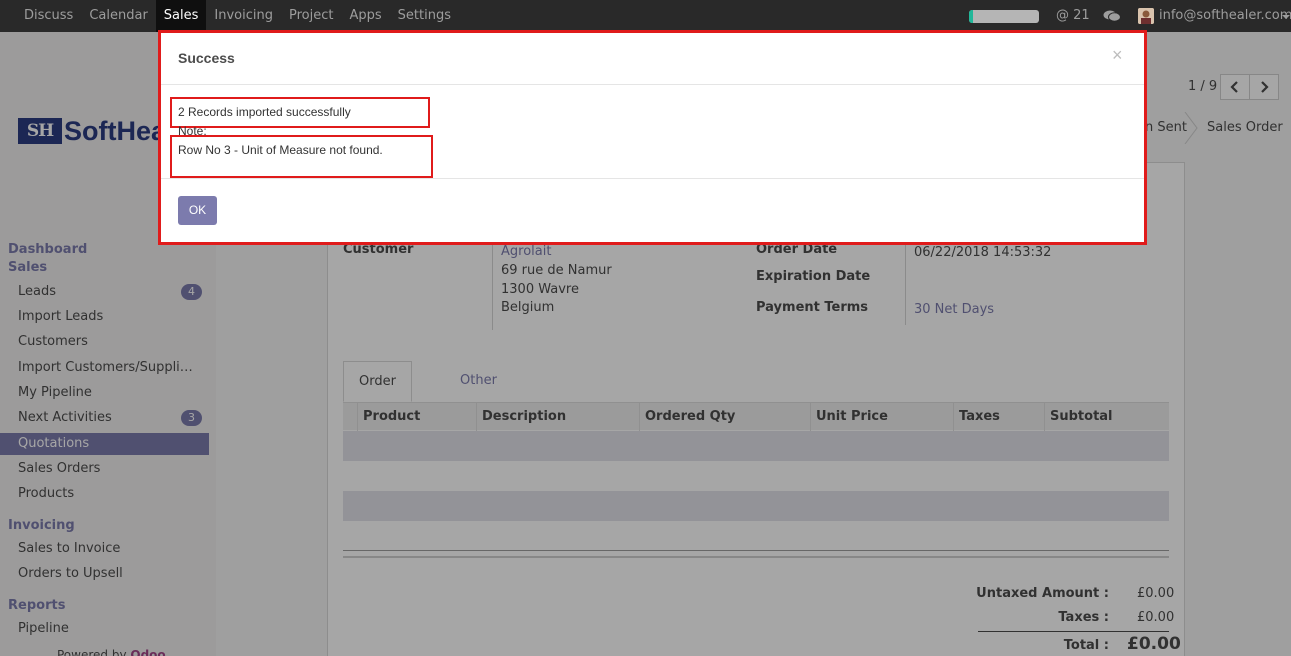 This screenshot has width=1291, height=656. I want to click on menu-settings: Settings, so click(424, 16).